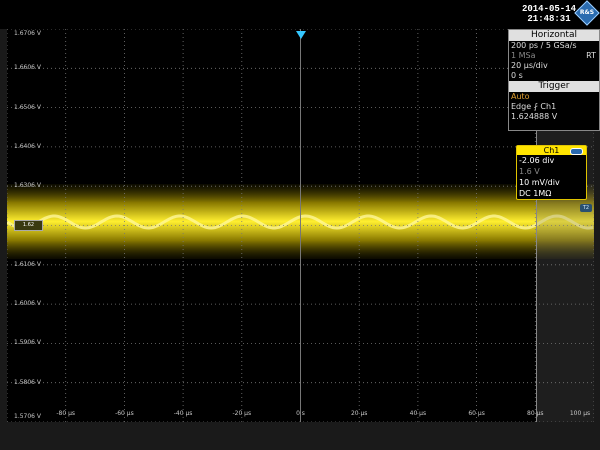 Image resolution: width=600 pixels, height=450 pixels. I want to click on ch1-offset-v-text: 1.6 V, so click(529, 171).